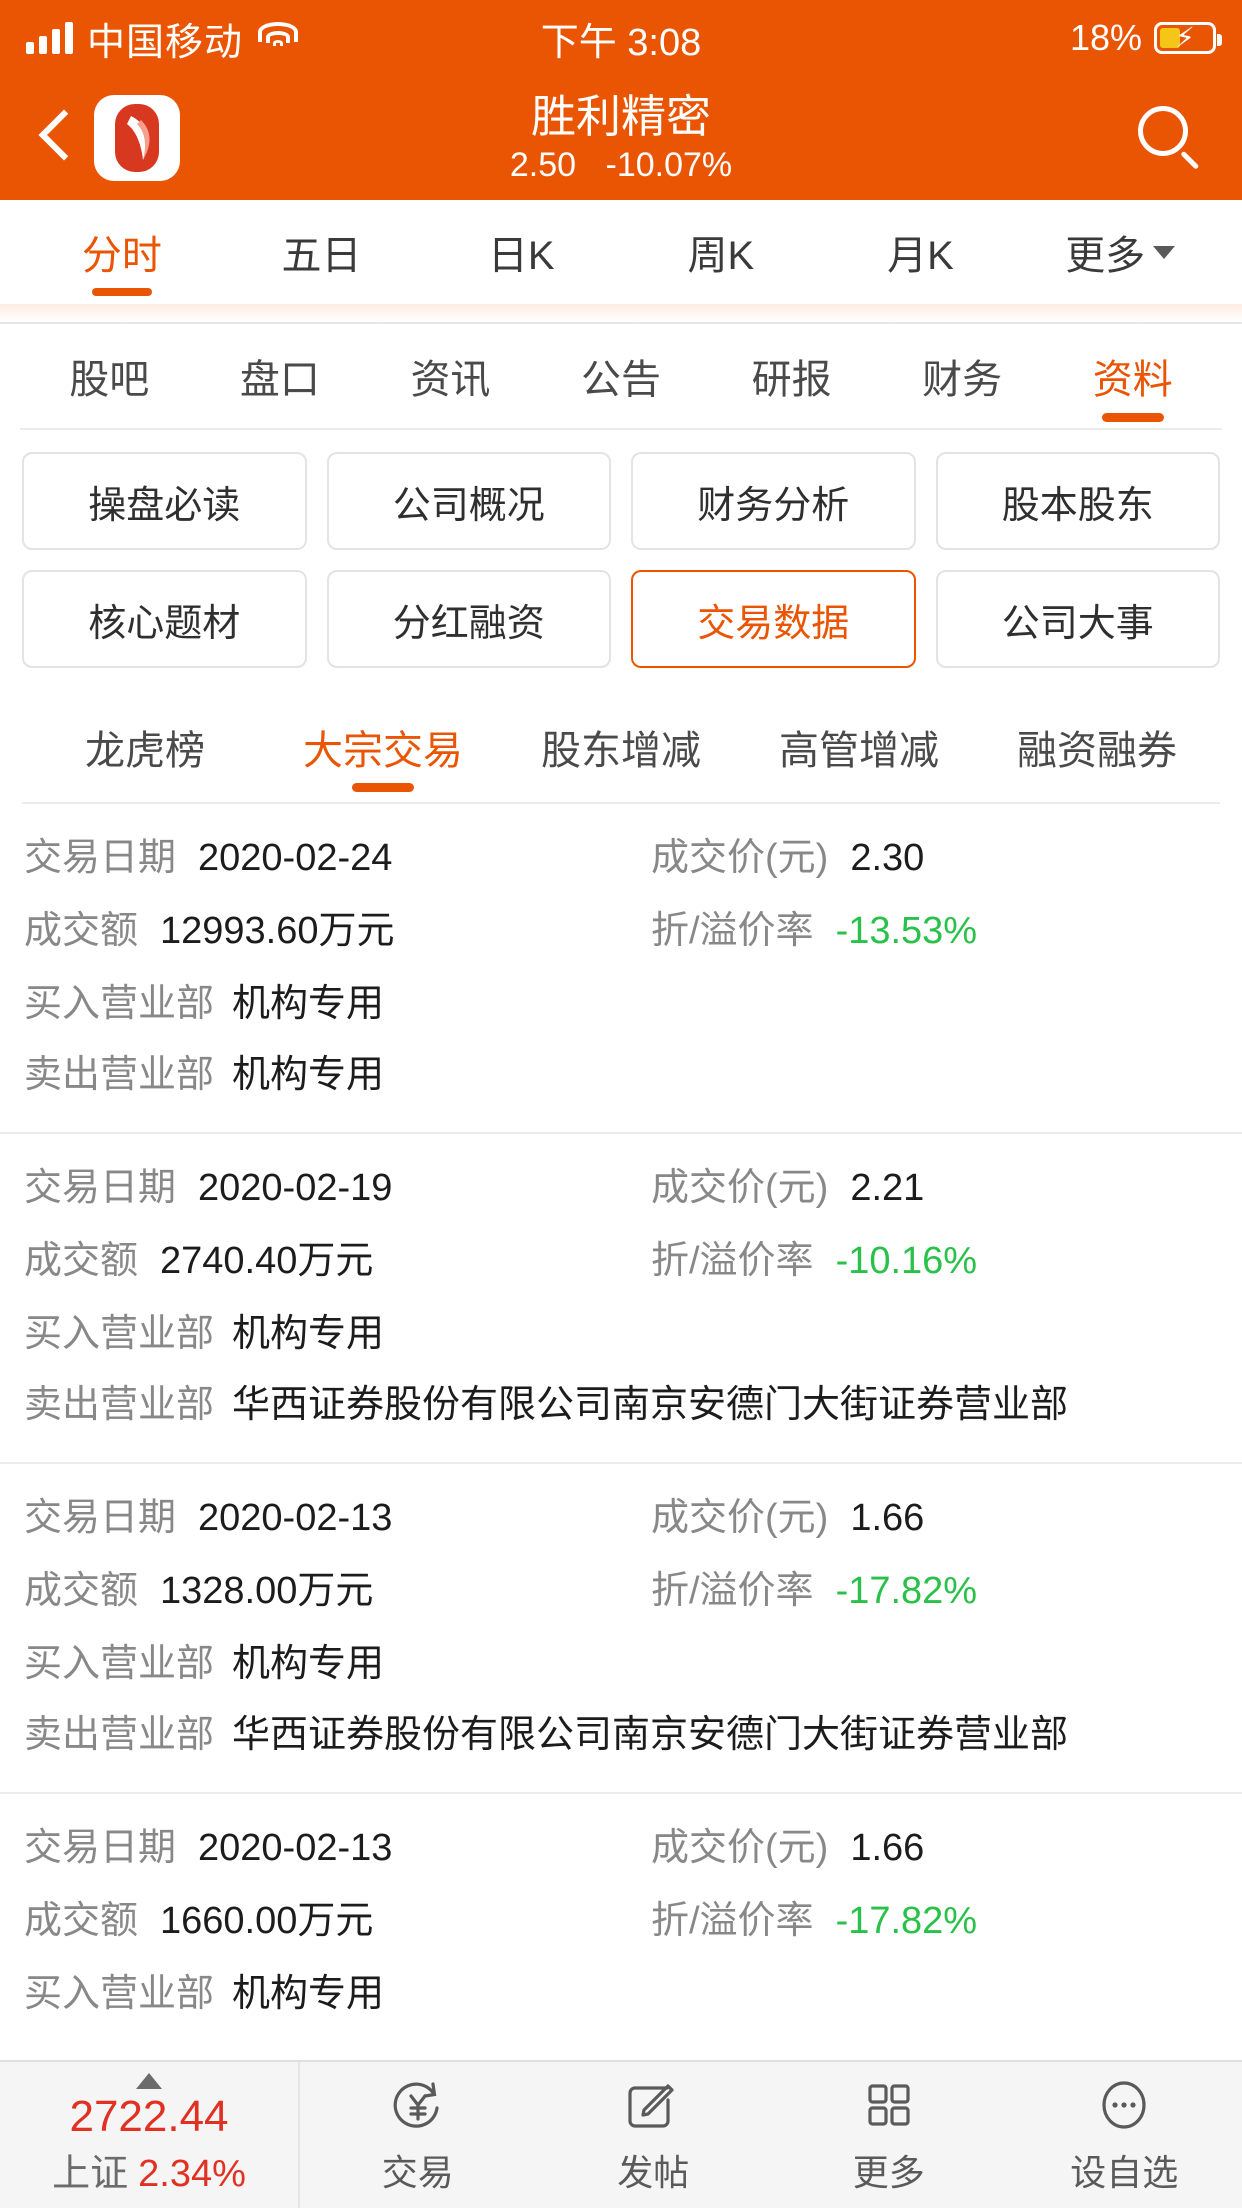 The height and width of the screenshot is (2208, 1242). I want to click on compose-pencil-icon, so click(653, 2105).